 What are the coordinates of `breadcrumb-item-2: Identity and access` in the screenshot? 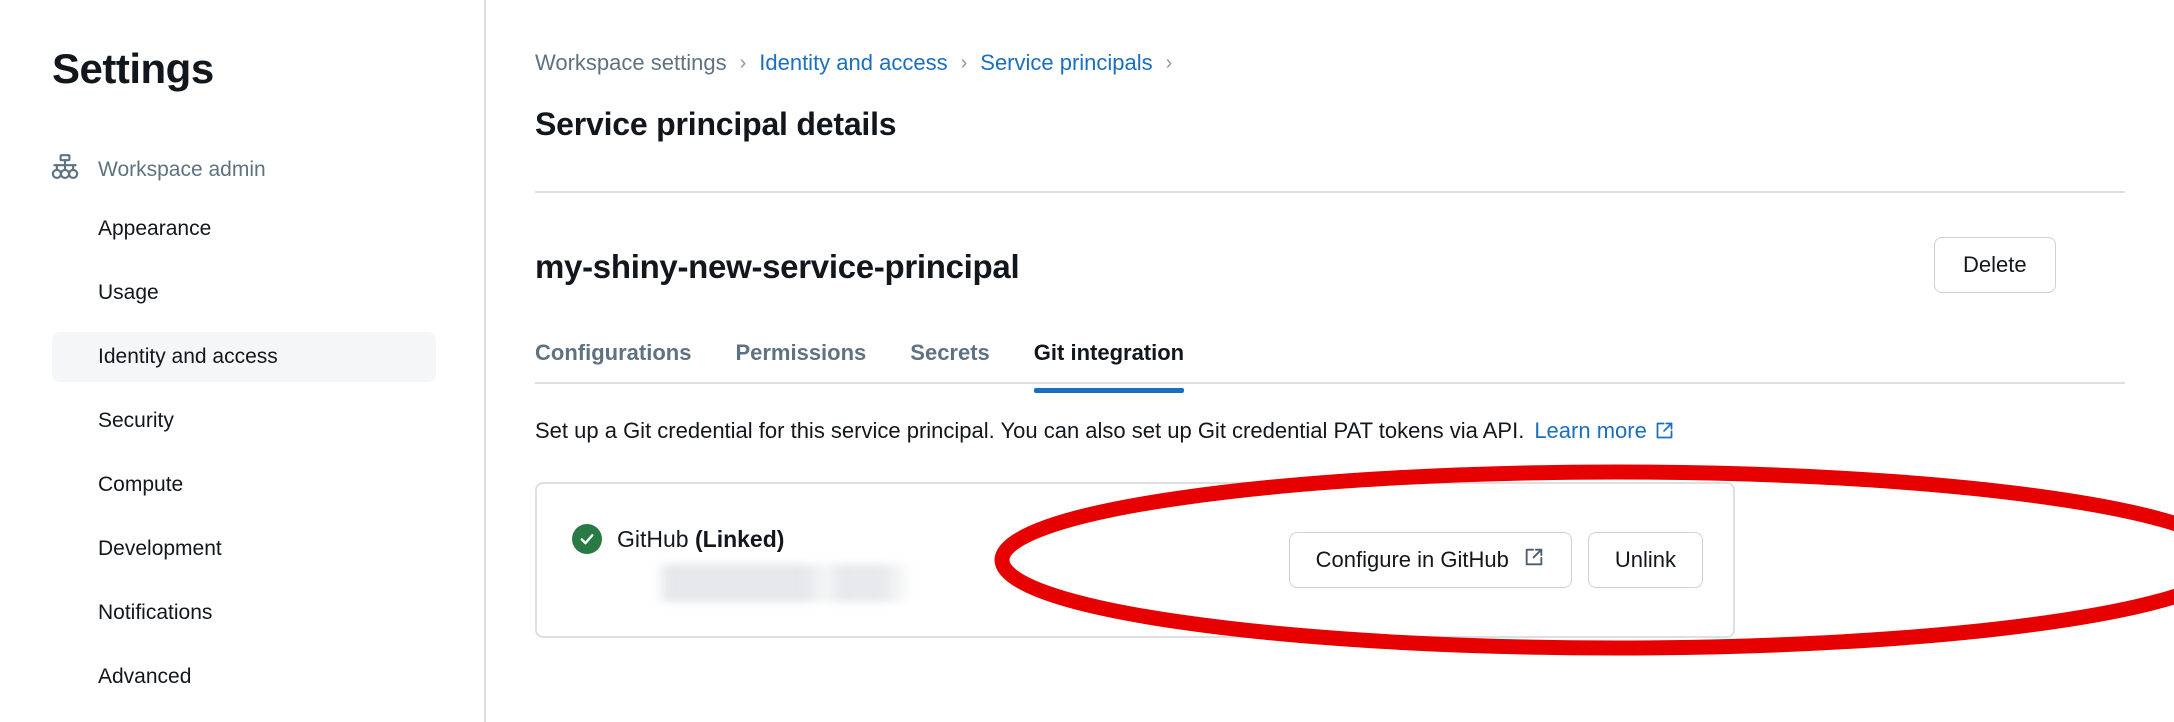 It's located at (853, 63).